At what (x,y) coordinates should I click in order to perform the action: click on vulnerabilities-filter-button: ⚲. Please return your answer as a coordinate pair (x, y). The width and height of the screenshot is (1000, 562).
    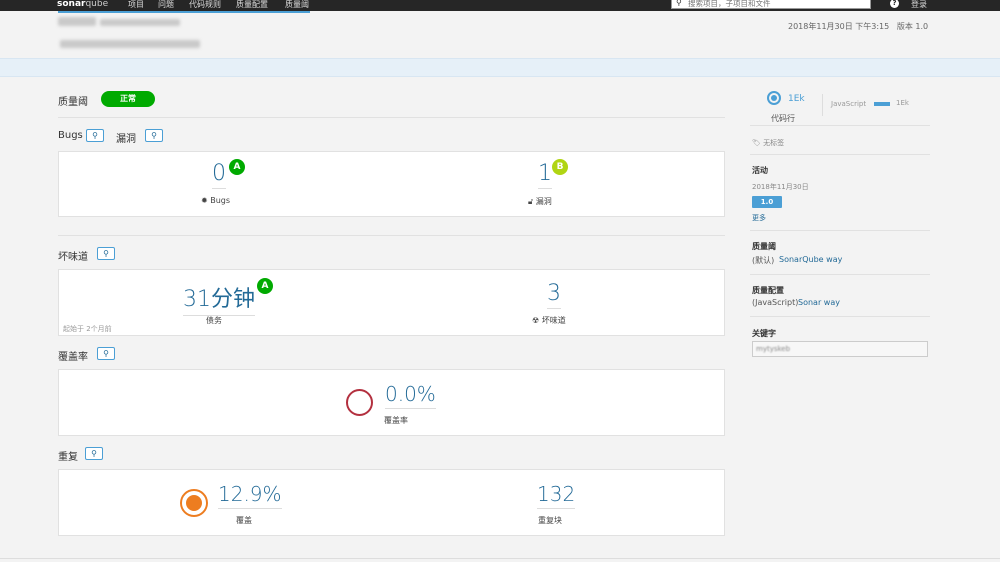
    Looking at the image, I should click on (154, 135).